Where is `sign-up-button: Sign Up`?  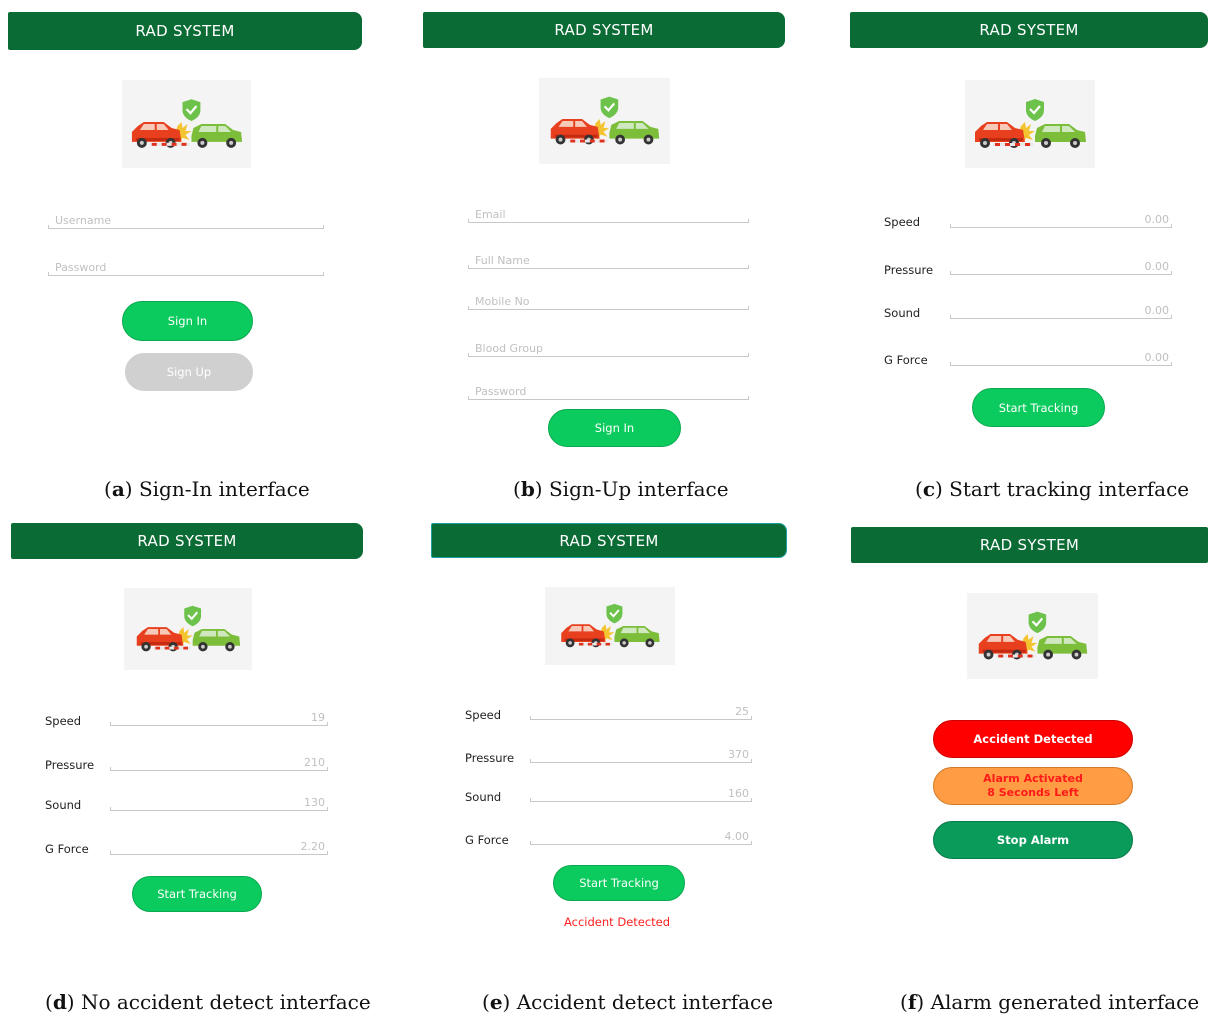
sign-up-button: Sign Up is located at coordinates (189, 372).